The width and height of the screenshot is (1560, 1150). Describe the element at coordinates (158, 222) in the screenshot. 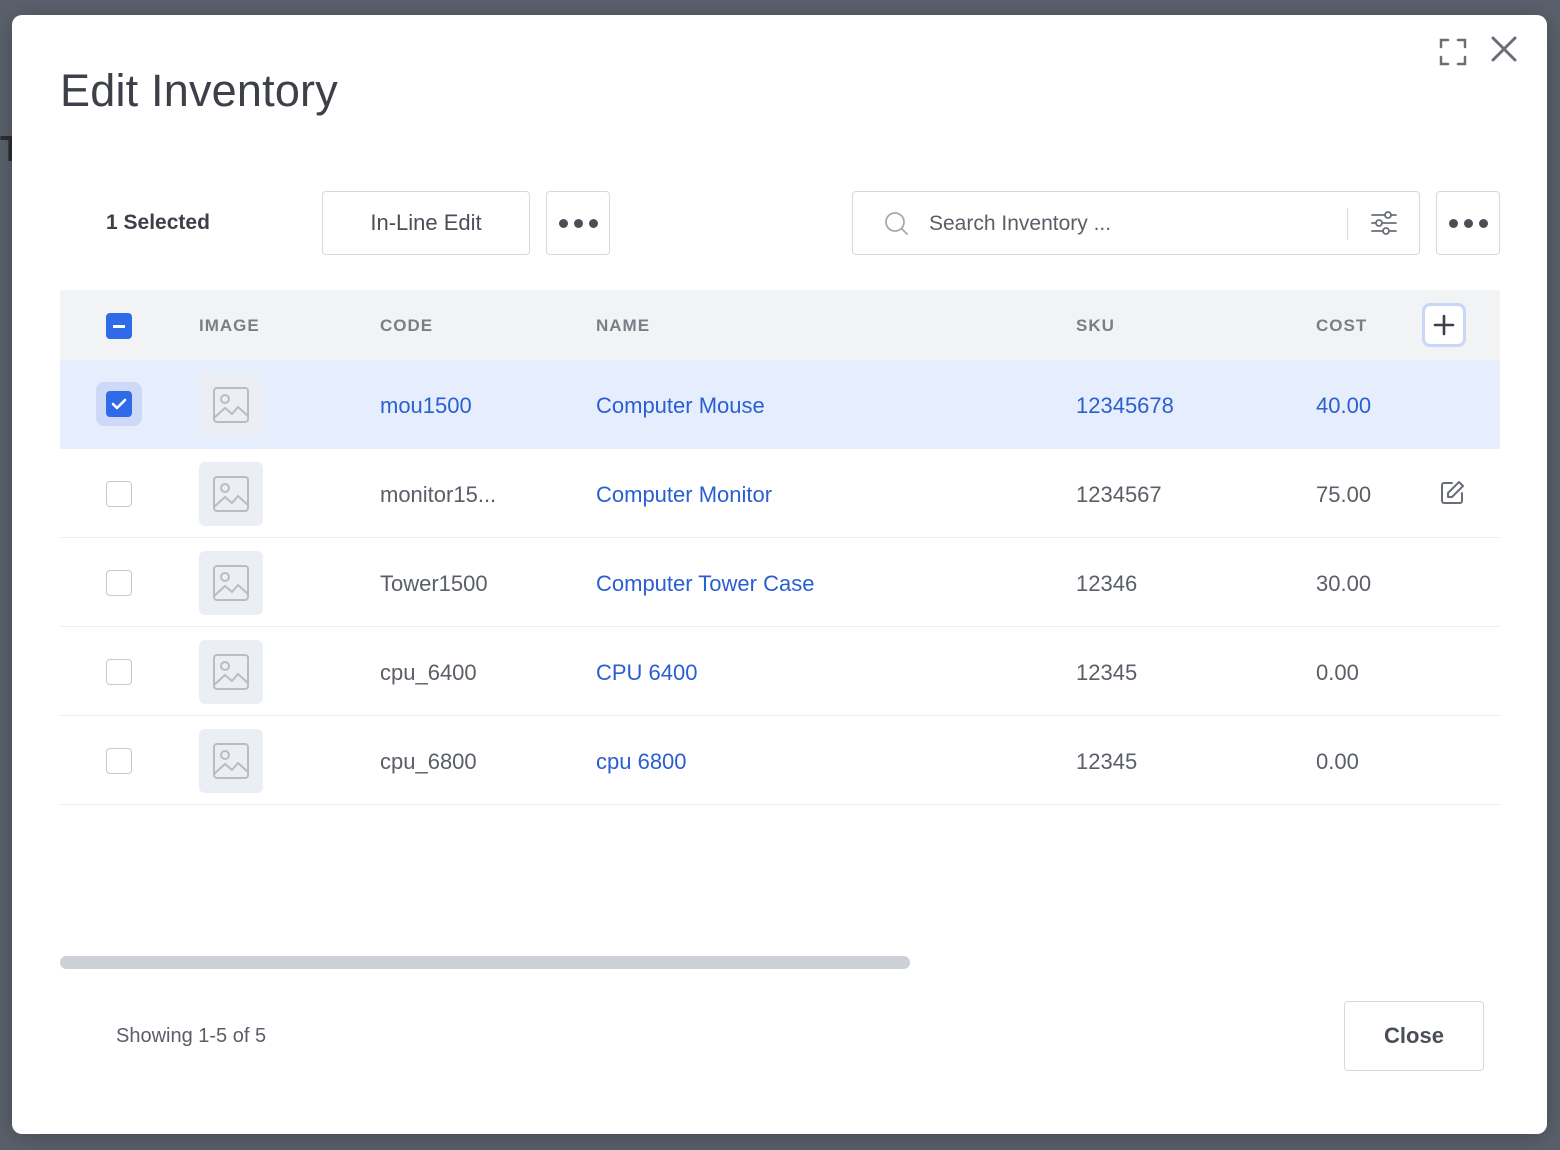

I see `selected-count: 1 Selected` at that location.